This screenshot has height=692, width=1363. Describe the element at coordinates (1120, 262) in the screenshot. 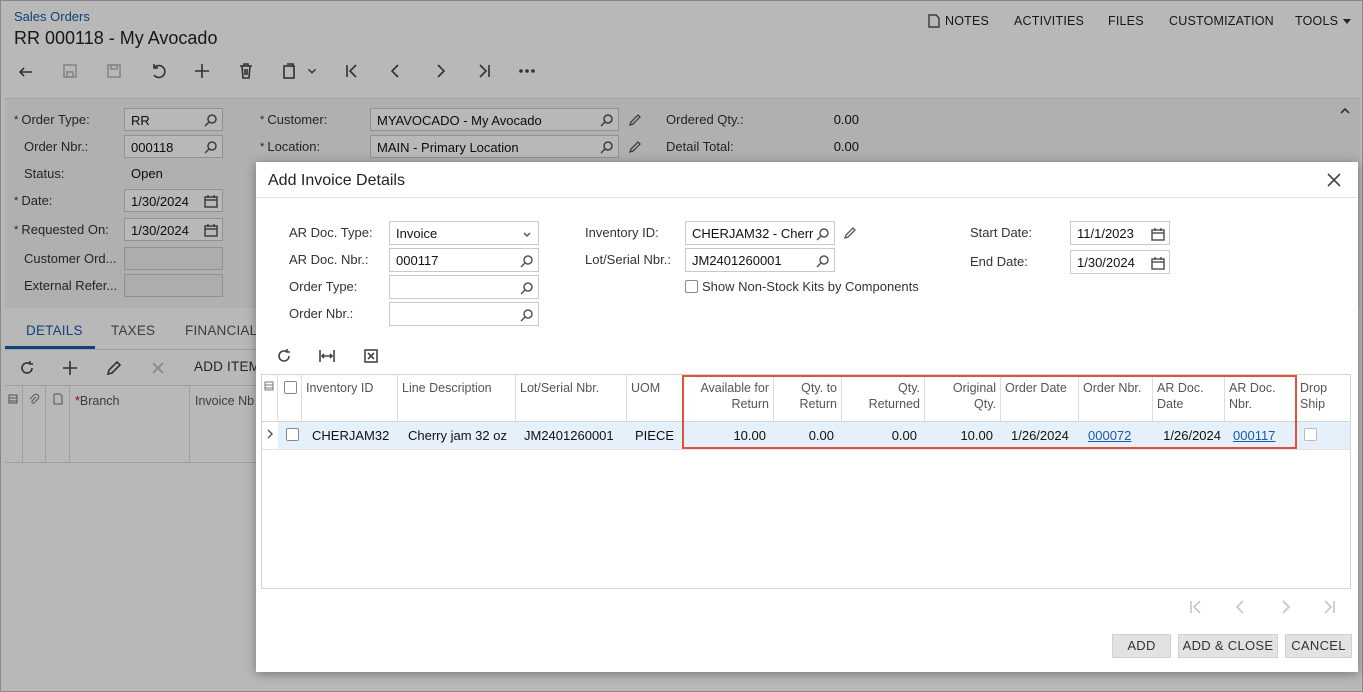

I see `end-date-field: 1/30/2024` at that location.